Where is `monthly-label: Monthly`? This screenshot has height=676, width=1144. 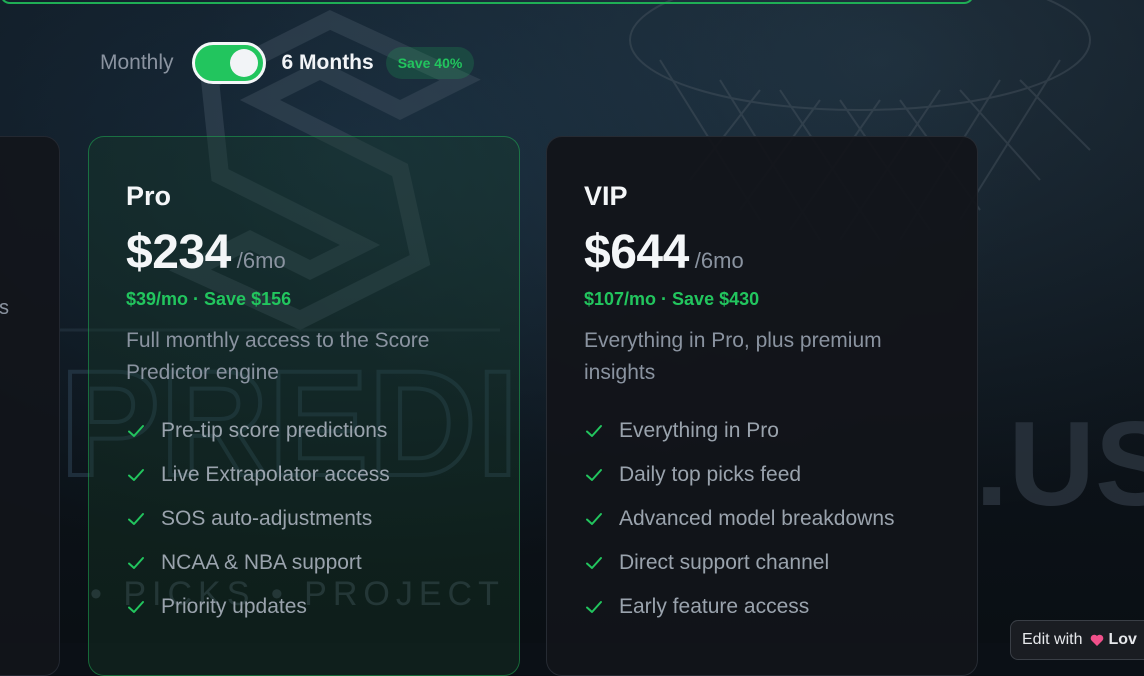
monthly-label: Monthly is located at coordinates (137, 63).